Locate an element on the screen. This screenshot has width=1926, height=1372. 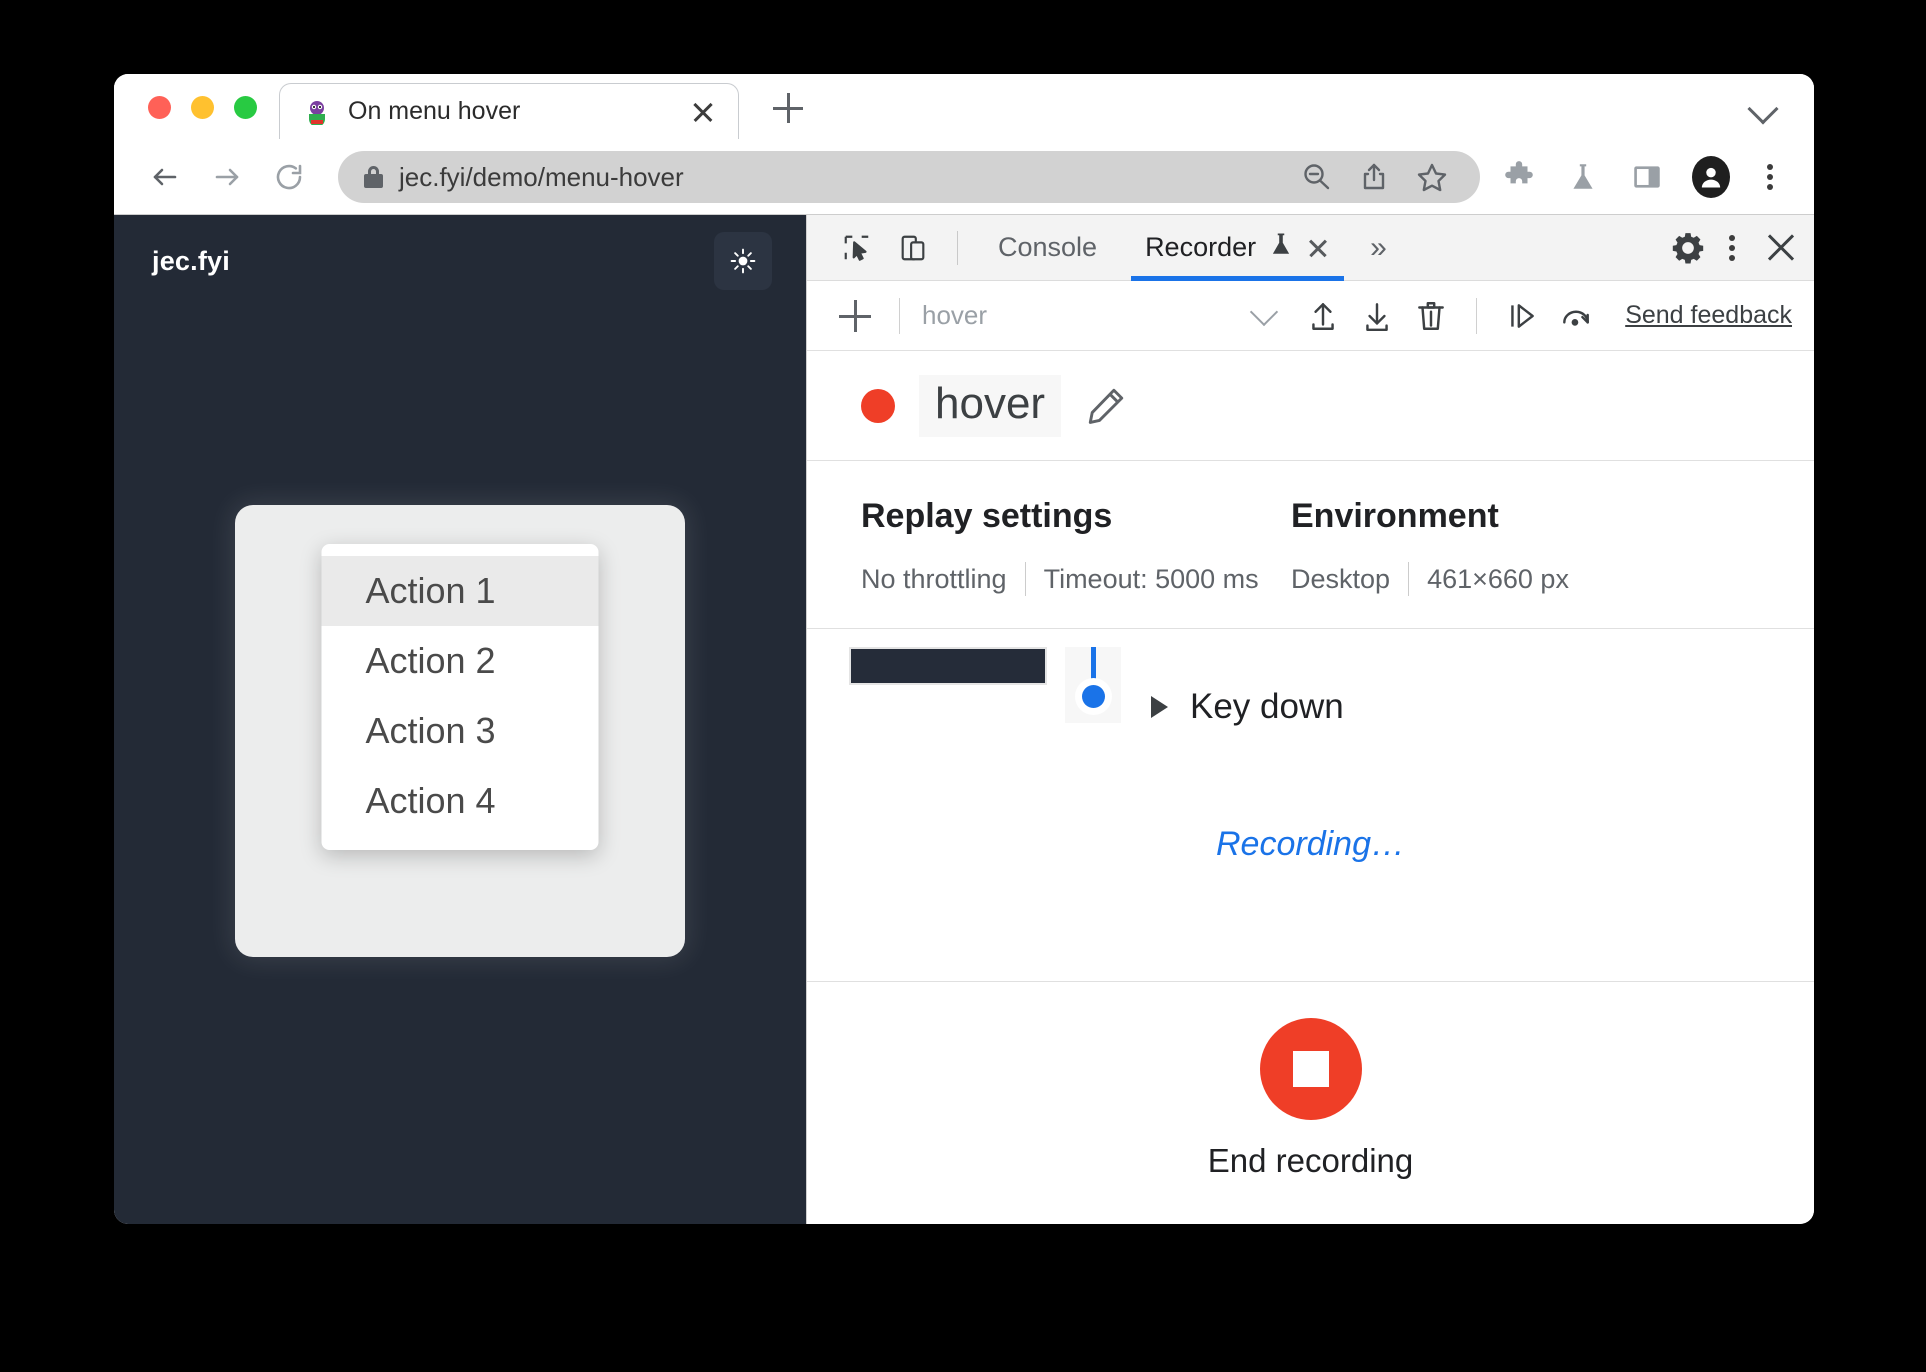
menu-item-action-4: Action 4 is located at coordinates (460, 801).